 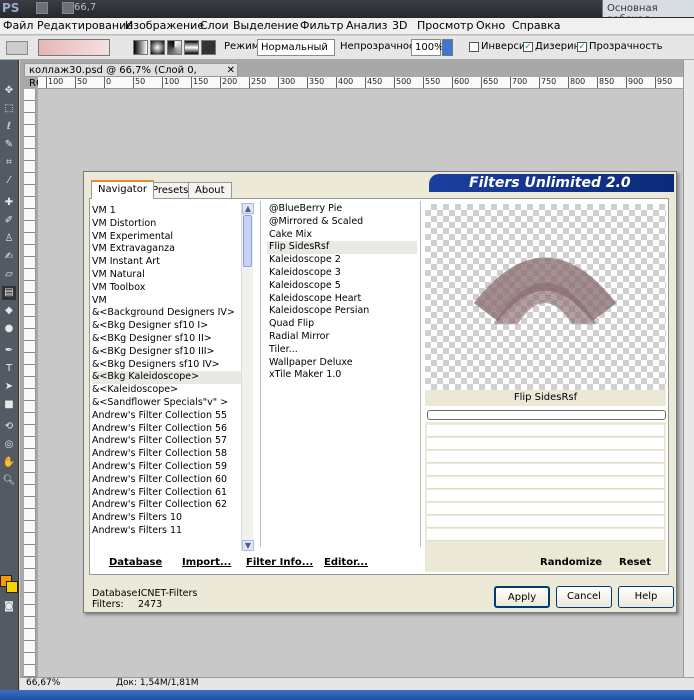 What do you see at coordinates (247, 241) in the screenshot?
I see `category-scroll-thumb` at bounding box center [247, 241].